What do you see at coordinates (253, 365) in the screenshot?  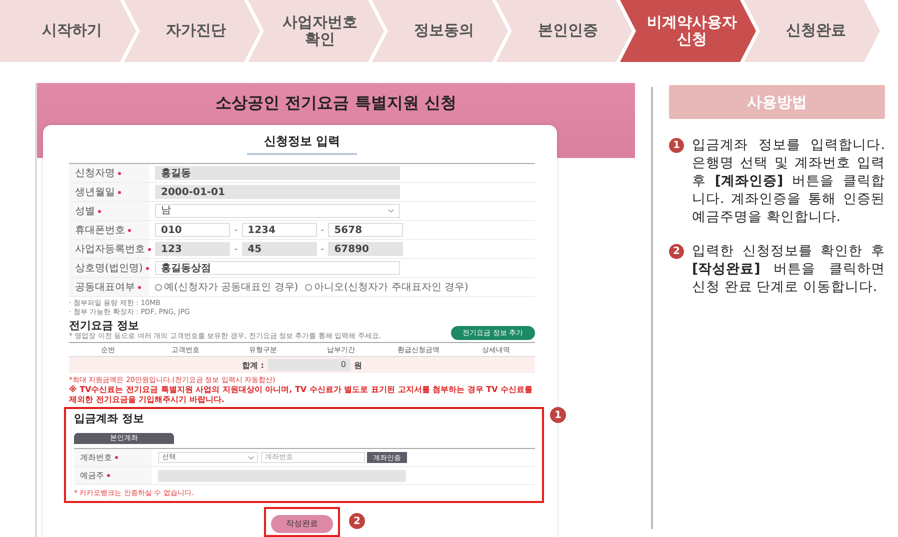 I see `total-label: 합계 :` at bounding box center [253, 365].